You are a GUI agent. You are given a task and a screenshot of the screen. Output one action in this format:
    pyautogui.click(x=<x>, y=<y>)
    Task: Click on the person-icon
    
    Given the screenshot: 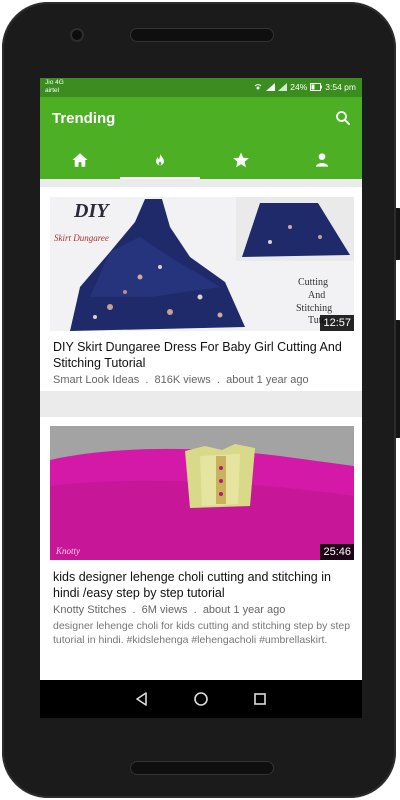 What is the action you would take?
    pyautogui.click(x=322, y=160)
    